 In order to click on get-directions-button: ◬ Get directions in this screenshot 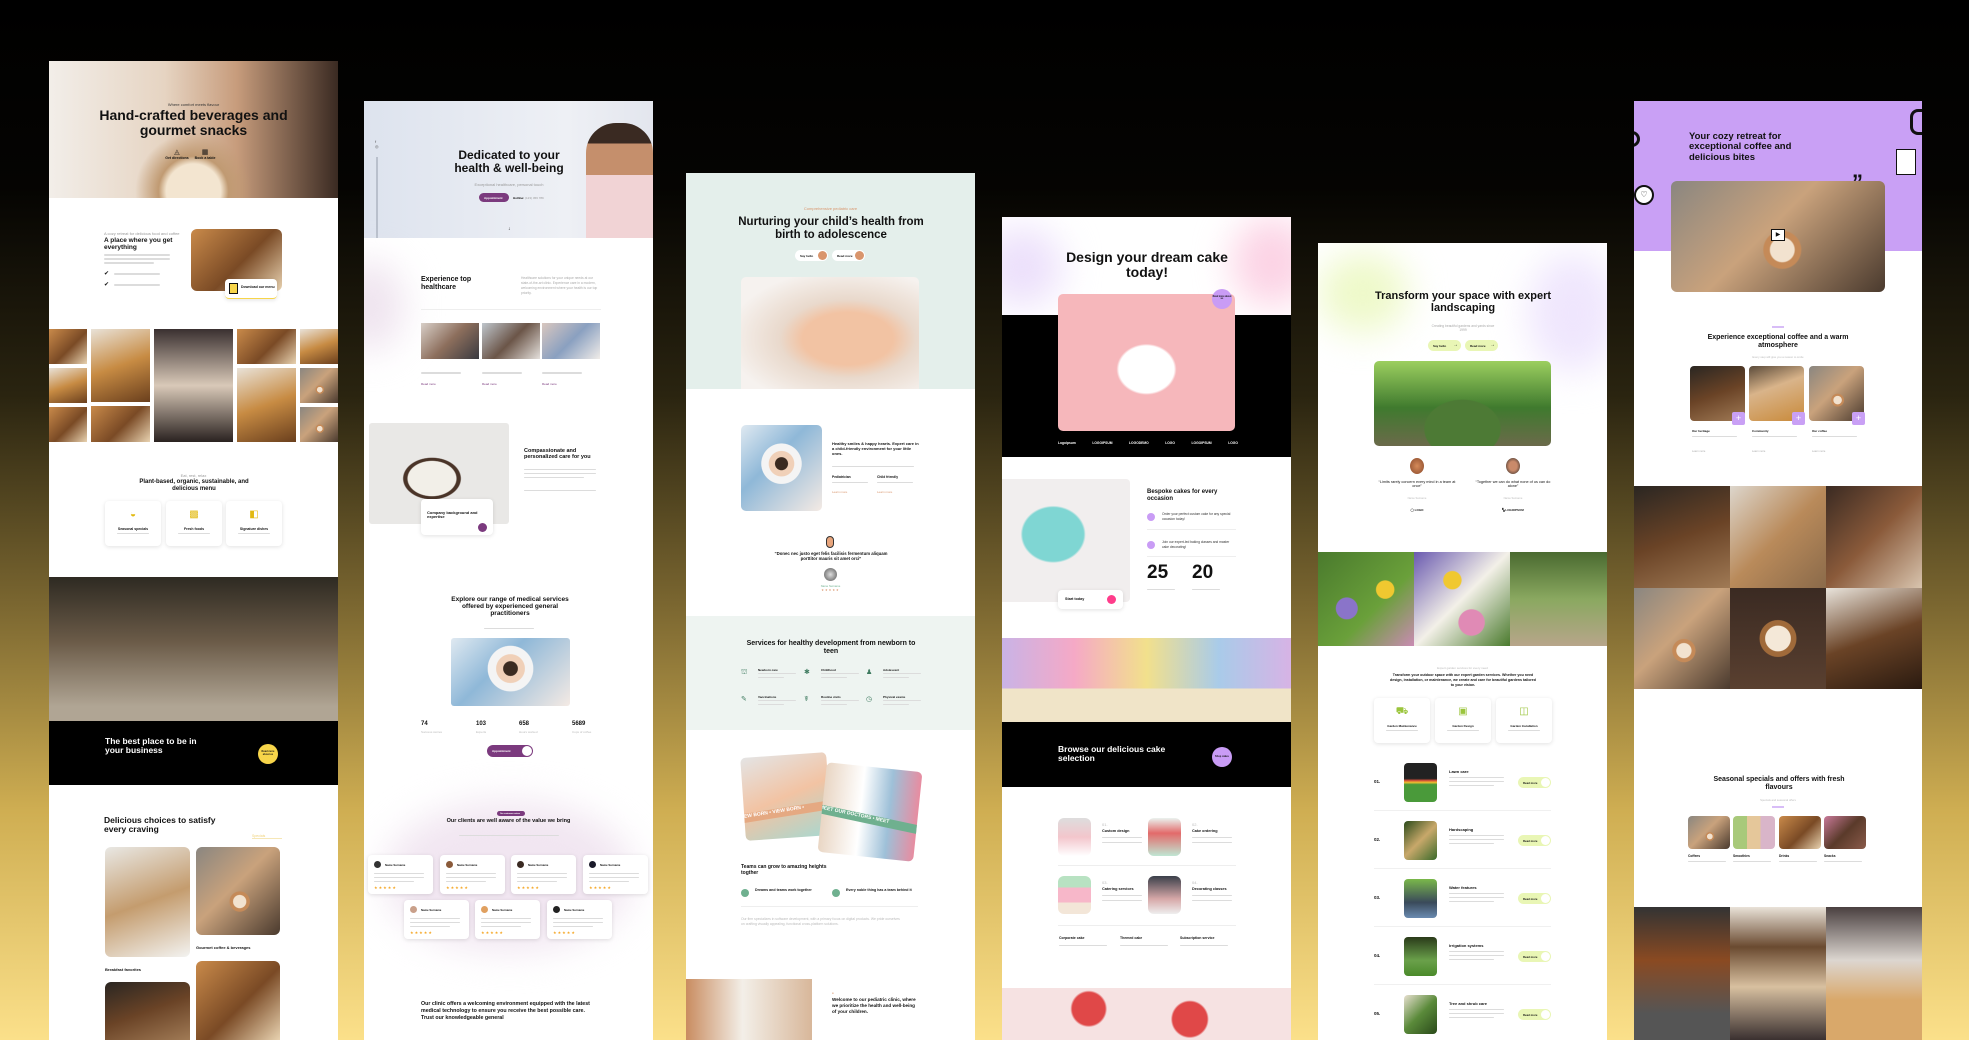, I will do `click(177, 154)`.